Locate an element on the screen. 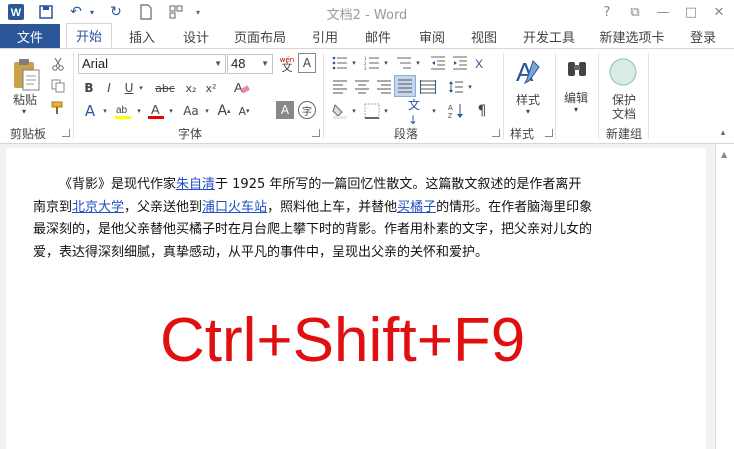 The width and height of the screenshot is (734, 449). shading-icon is located at coordinates (340, 111).